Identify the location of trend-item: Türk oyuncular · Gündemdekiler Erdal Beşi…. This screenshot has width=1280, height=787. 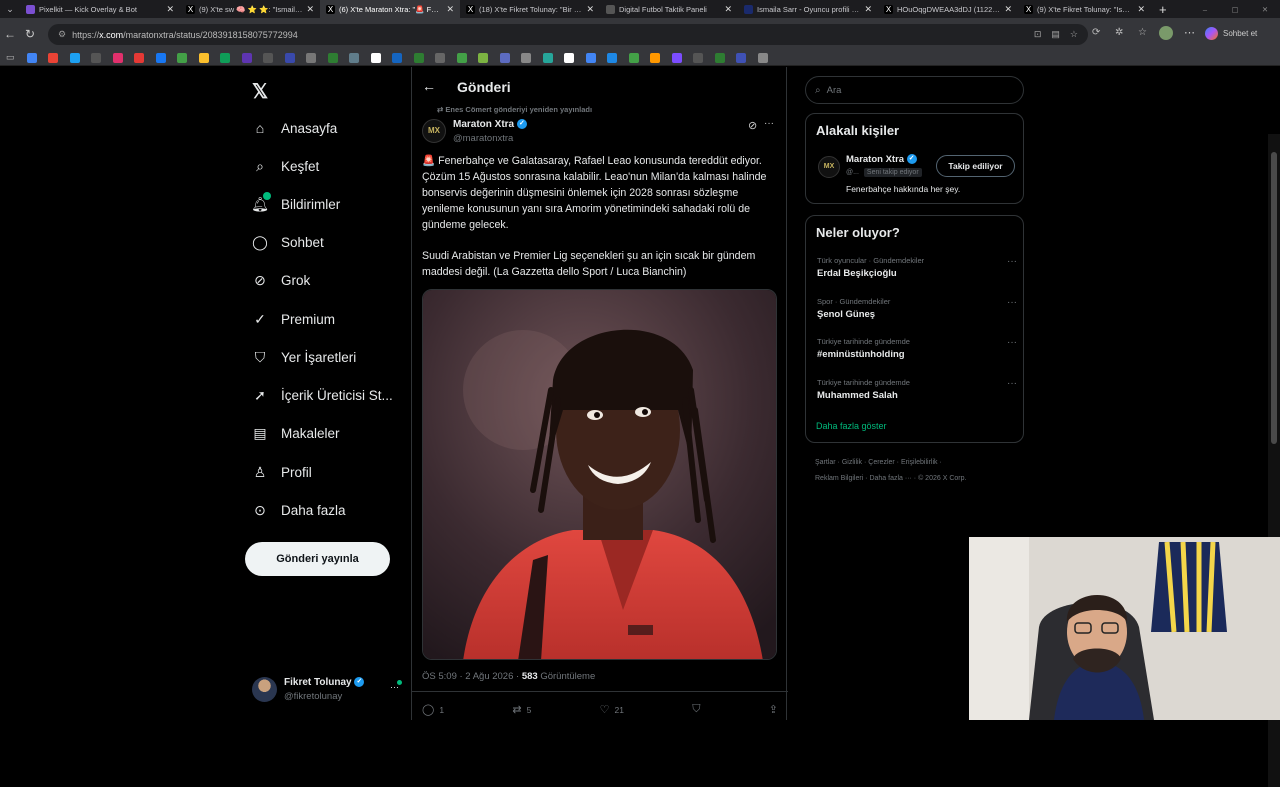
(917, 267).